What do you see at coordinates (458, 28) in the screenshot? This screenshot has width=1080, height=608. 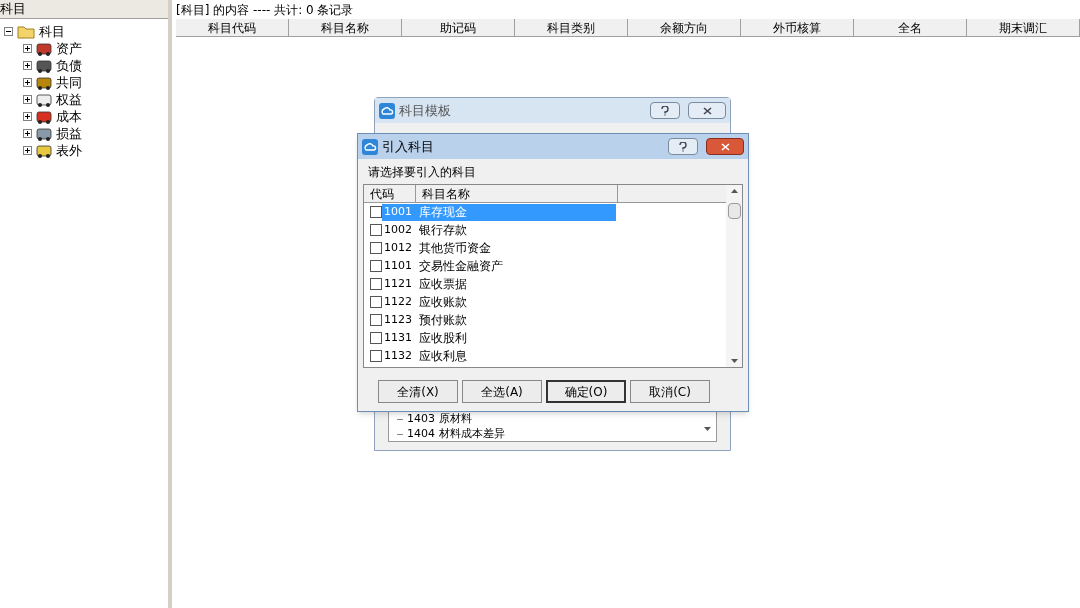 I see `column-header: 助记码` at bounding box center [458, 28].